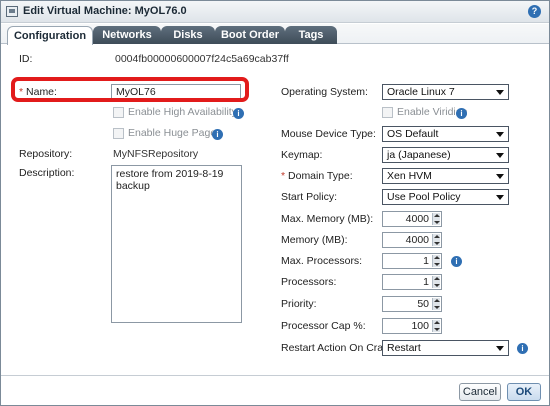 This screenshot has width=550, height=406. Describe the element at coordinates (324, 92) in the screenshot. I see `os-label: Operating System:` at that location.